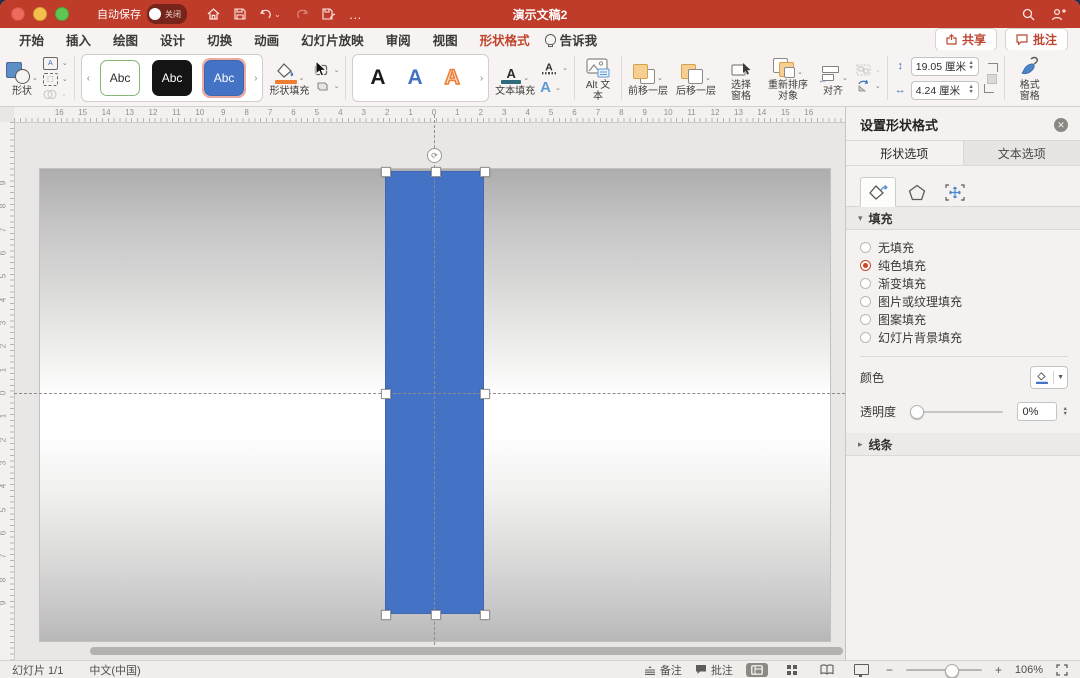  What do you see at coordinates (114, 670) in the screenshot?
I see `language-indicator: 中文(中国)` at bounding box center [114, 670].